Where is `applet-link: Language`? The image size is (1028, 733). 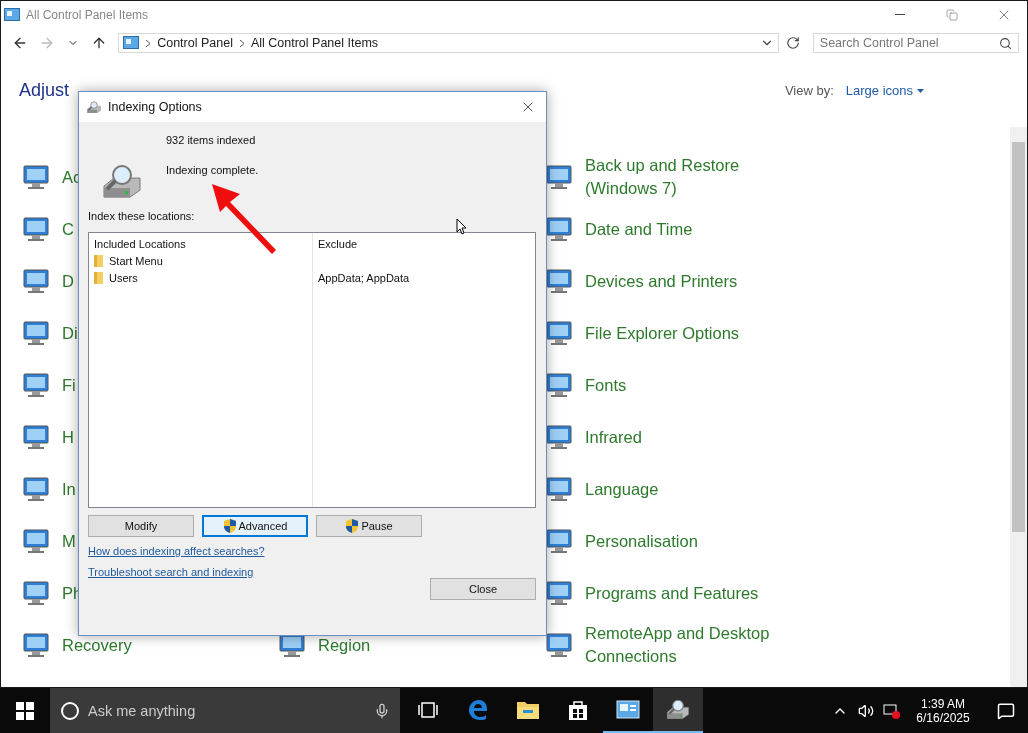 applet-link: Language is located at coordinates (622, 489).